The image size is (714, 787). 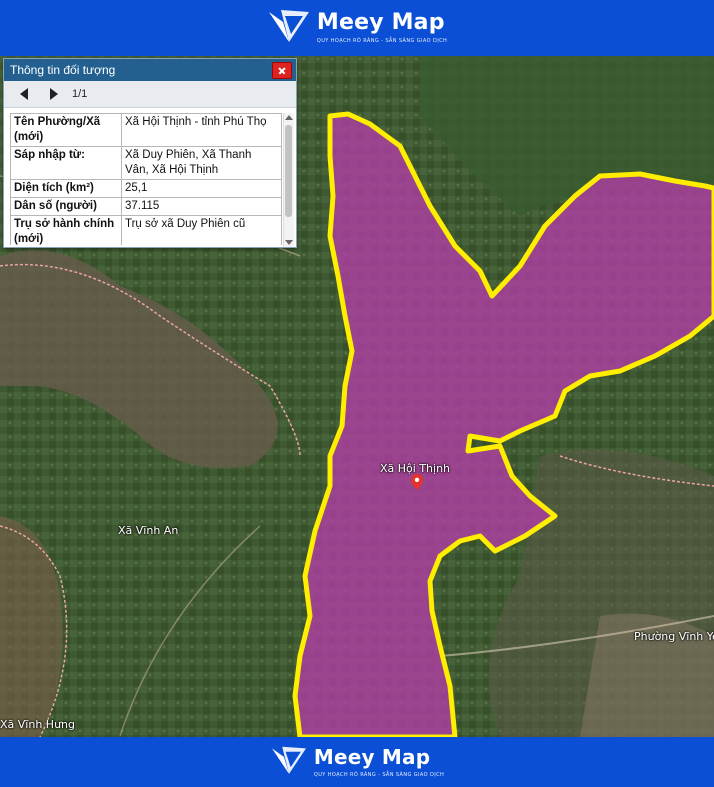 I want to click on next-button, so click(x=54, y=94).